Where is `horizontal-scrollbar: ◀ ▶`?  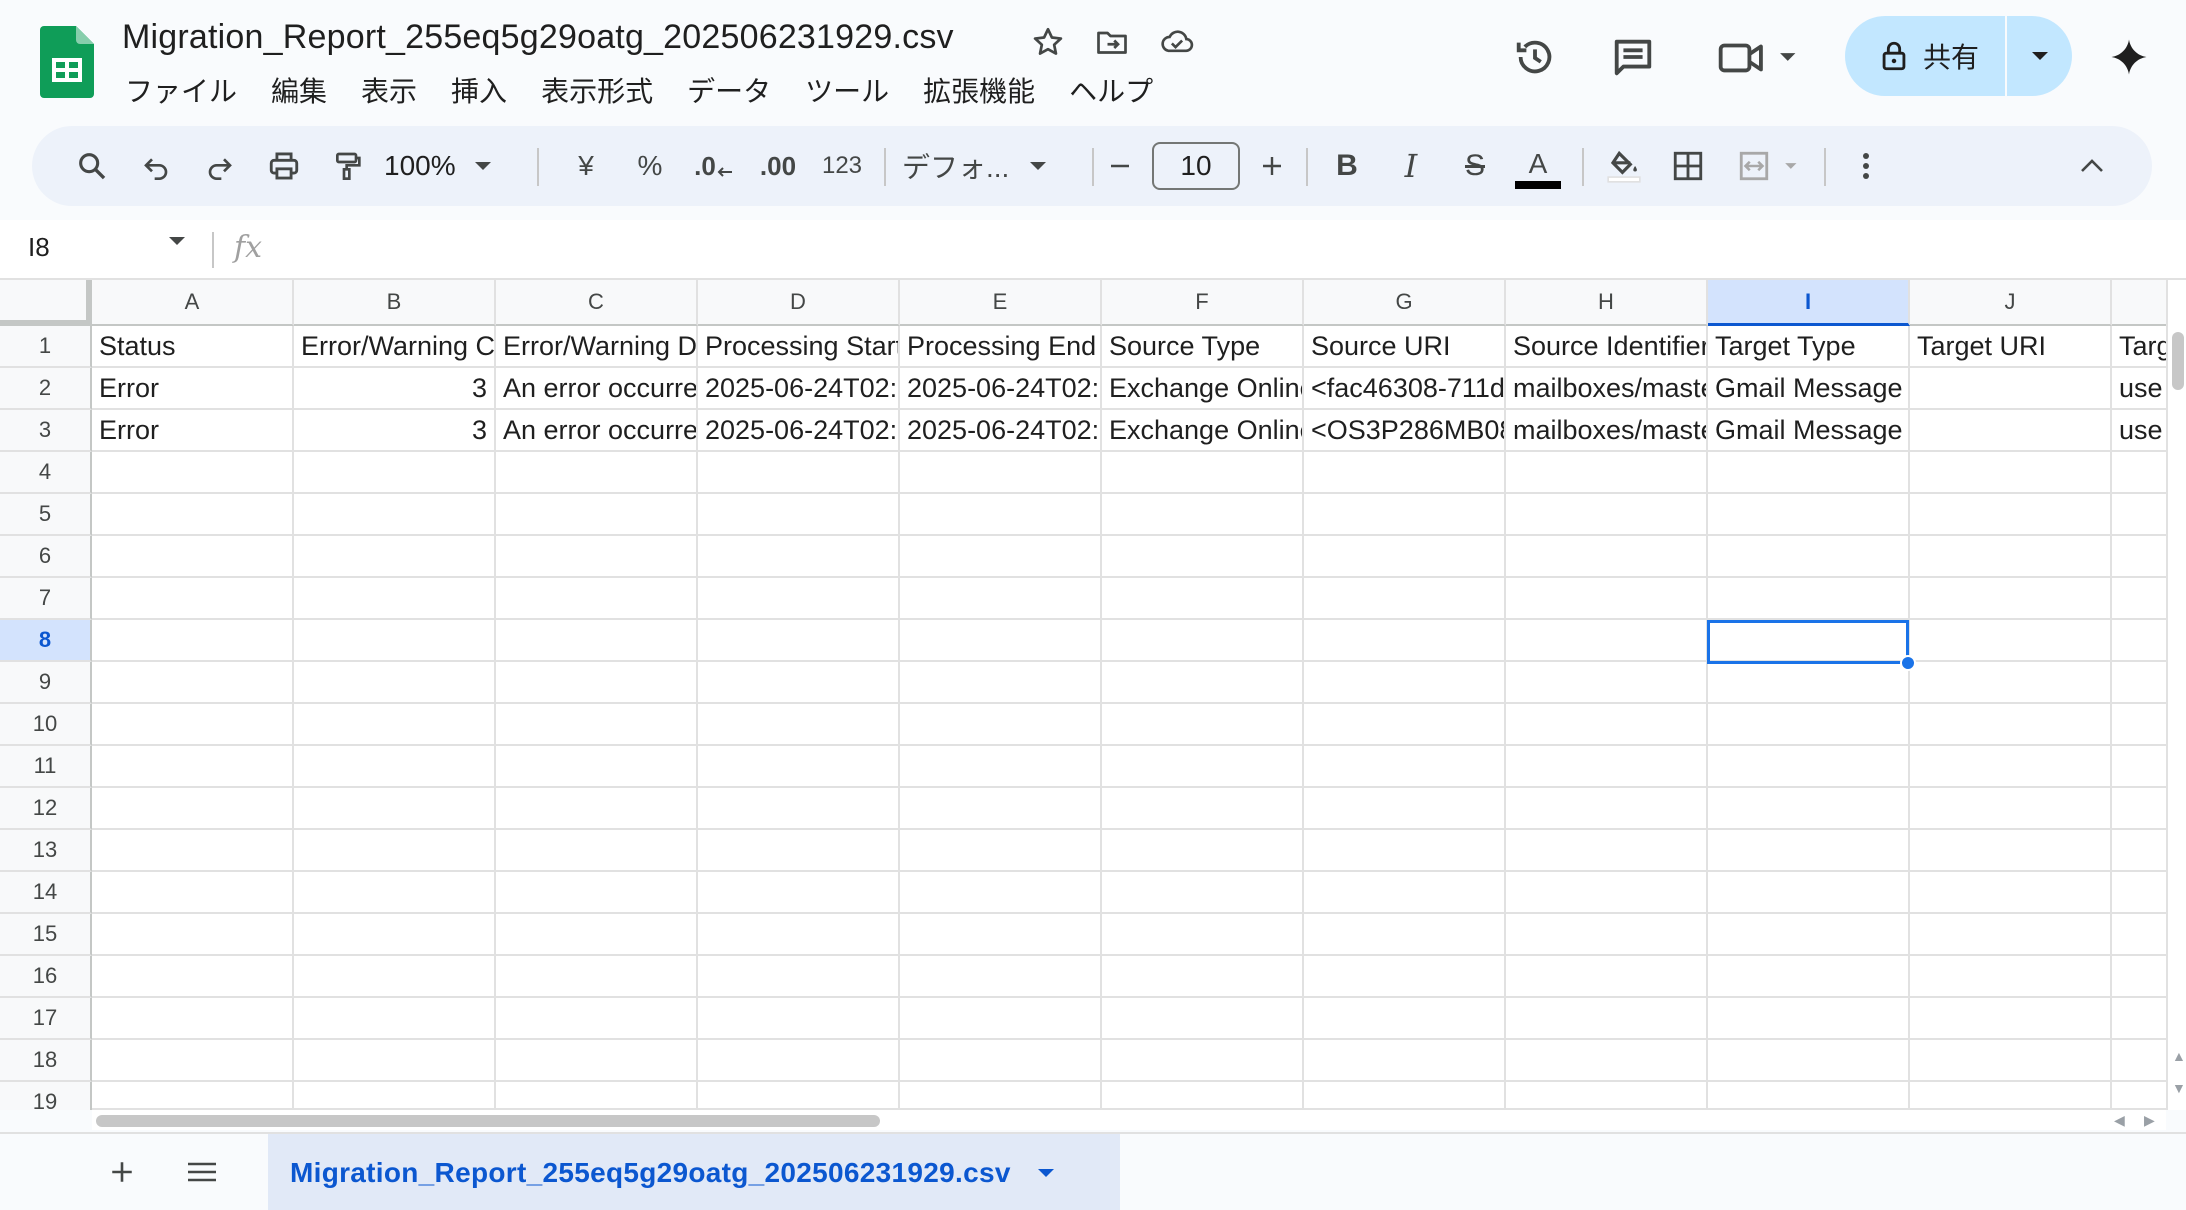
horizontal-scrollbar: ◀ ▶ is located at coordinates (1129, 1119).